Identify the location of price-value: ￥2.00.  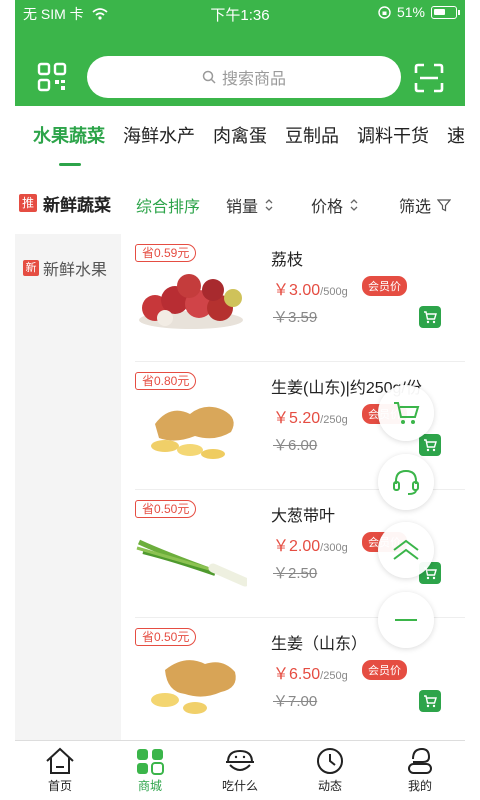
(297, 546).